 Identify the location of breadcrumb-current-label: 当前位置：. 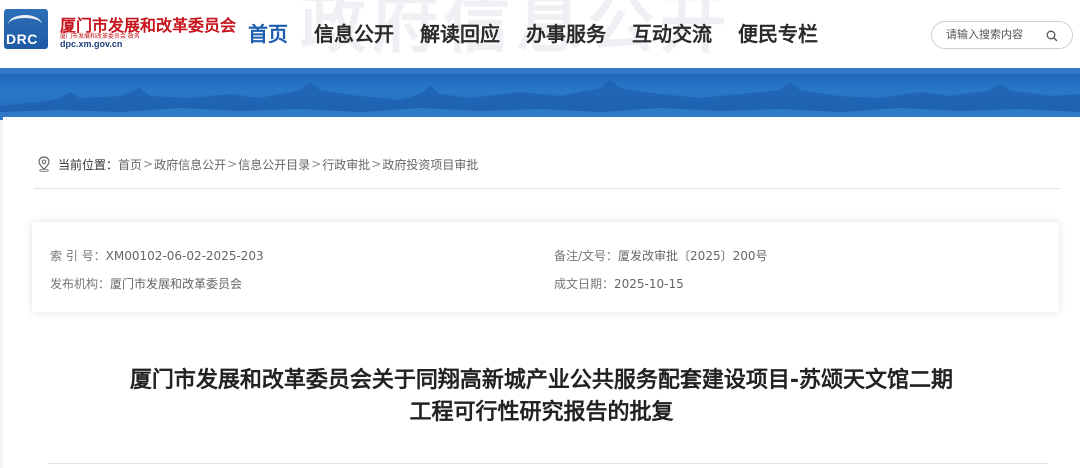
(88, 164).